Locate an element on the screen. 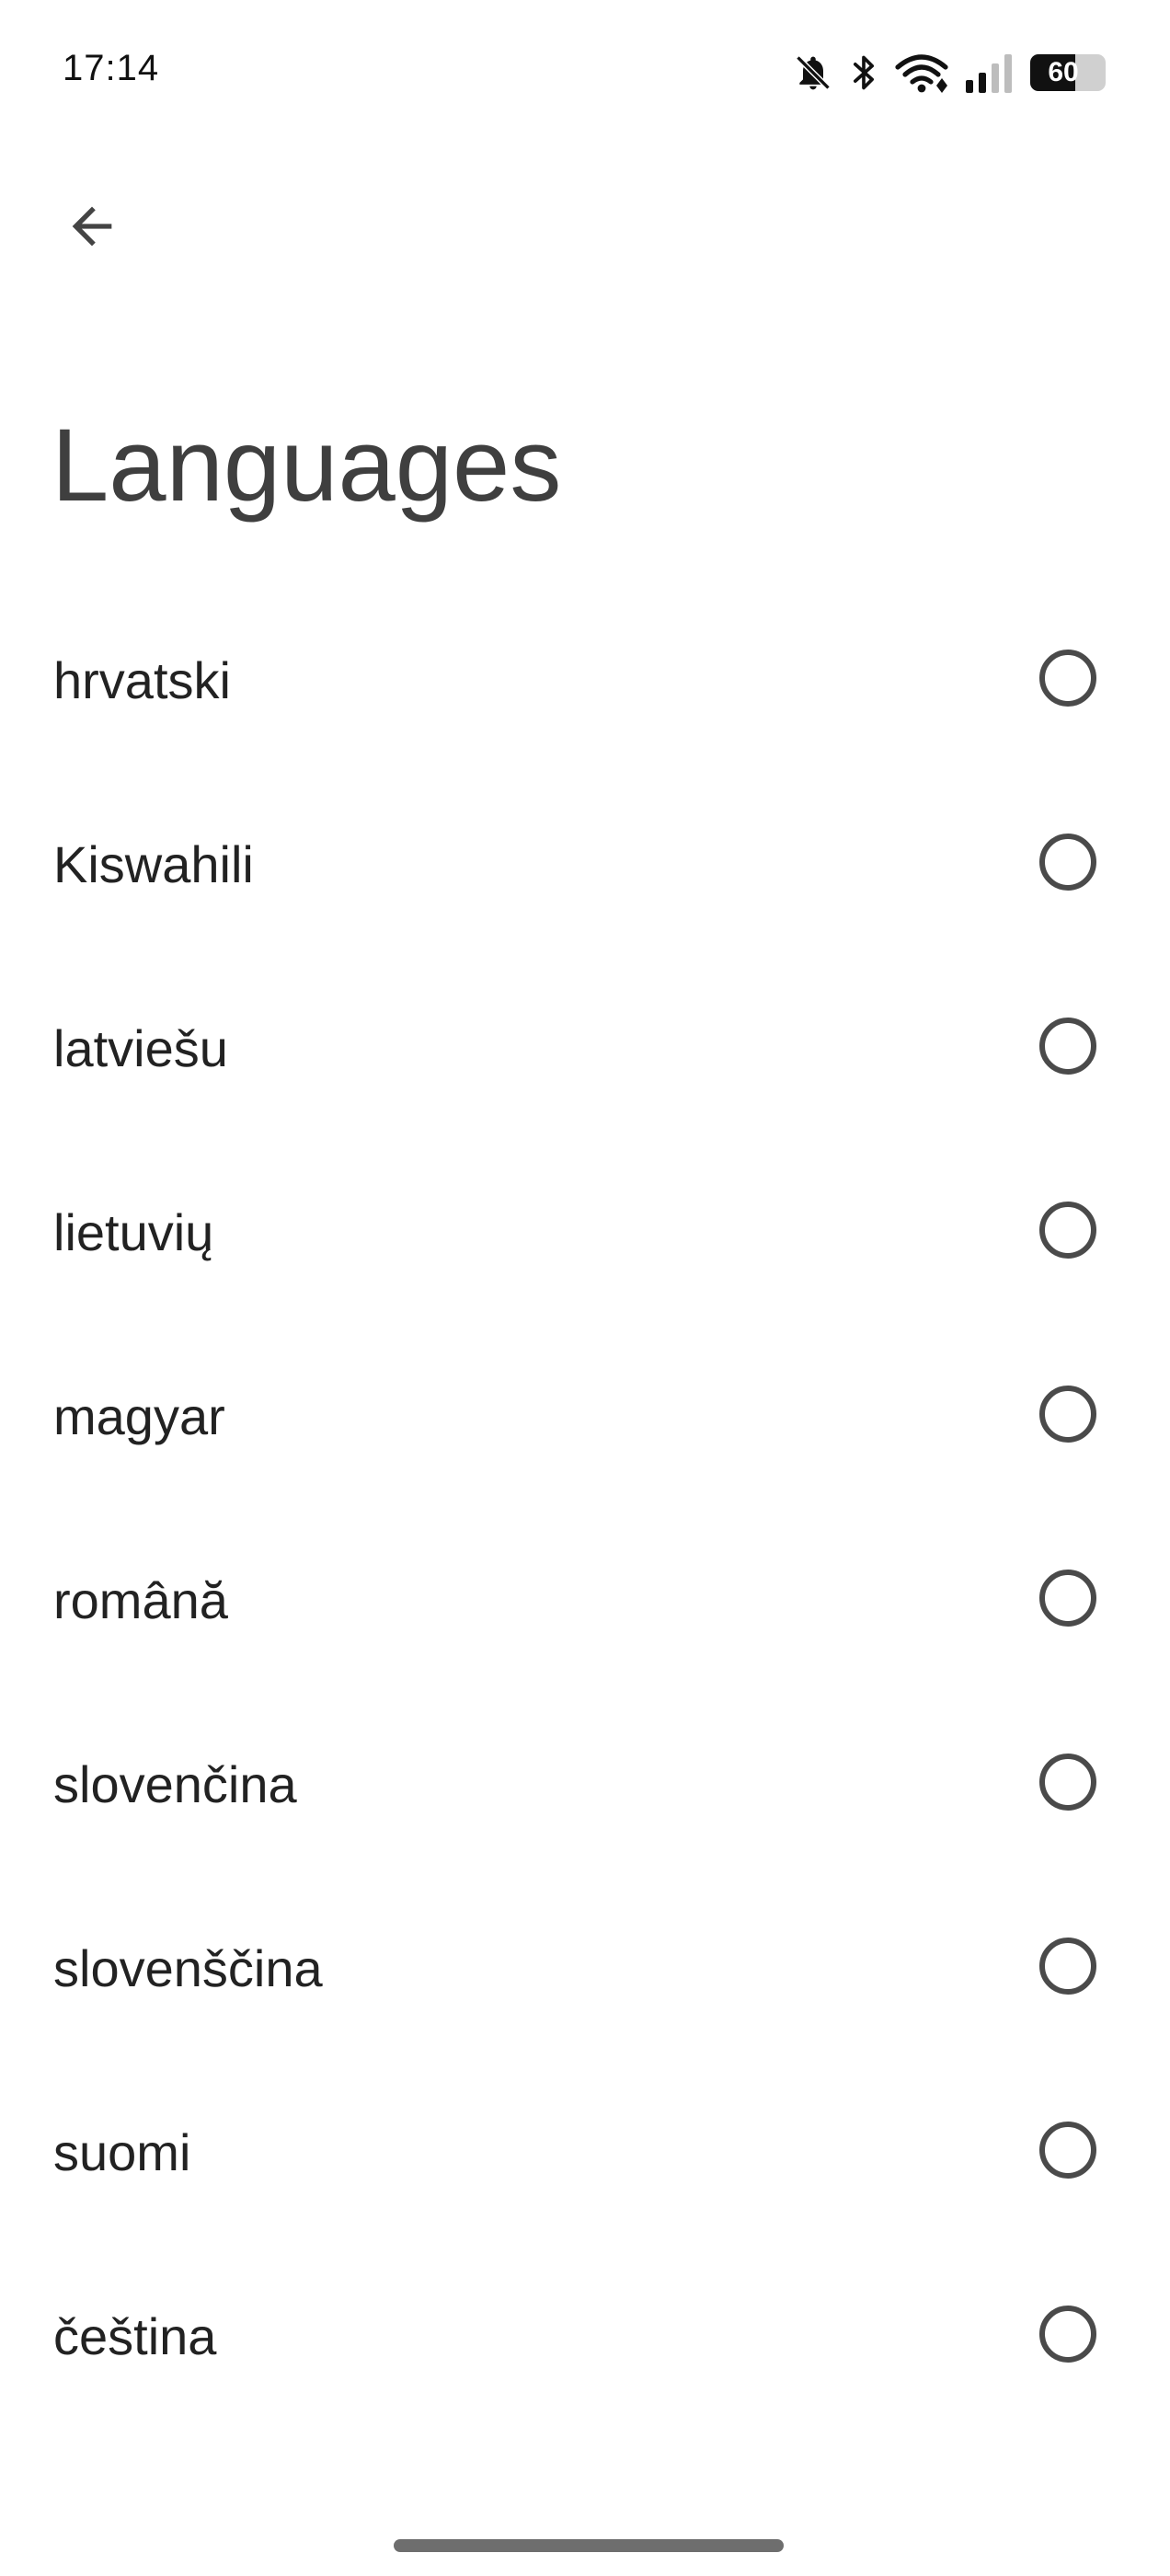 This screenshot has height=2576, width=1170. wifi-icon is located at coordinates (921, 72).